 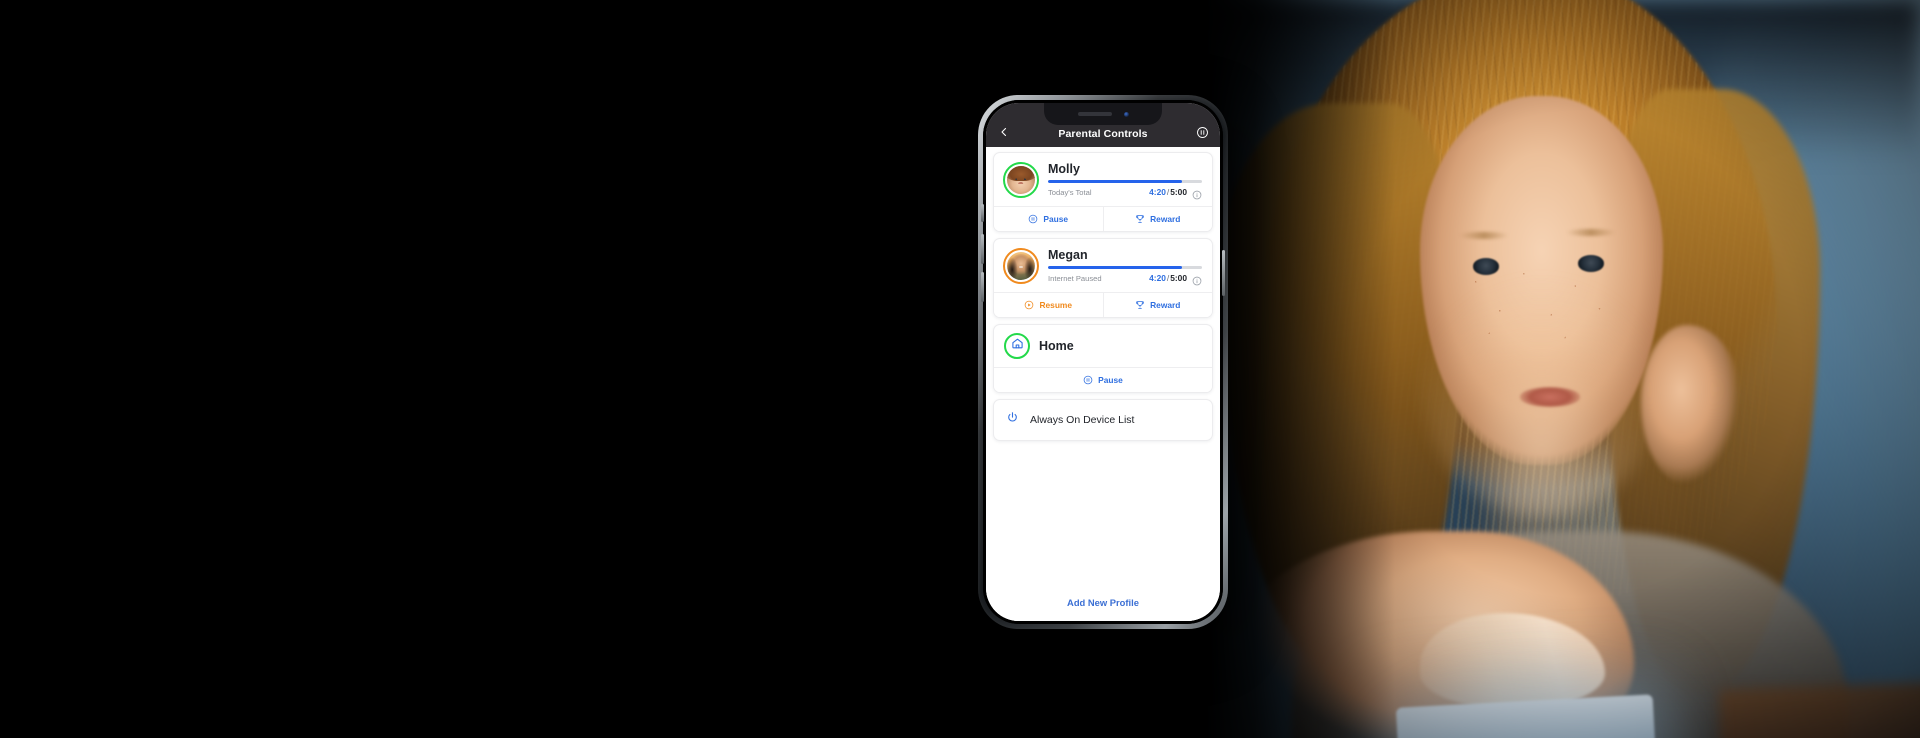 I want to click on profile-summary: Megan Internet Paused 4:20/5:00, so click(x=1103, y=265).